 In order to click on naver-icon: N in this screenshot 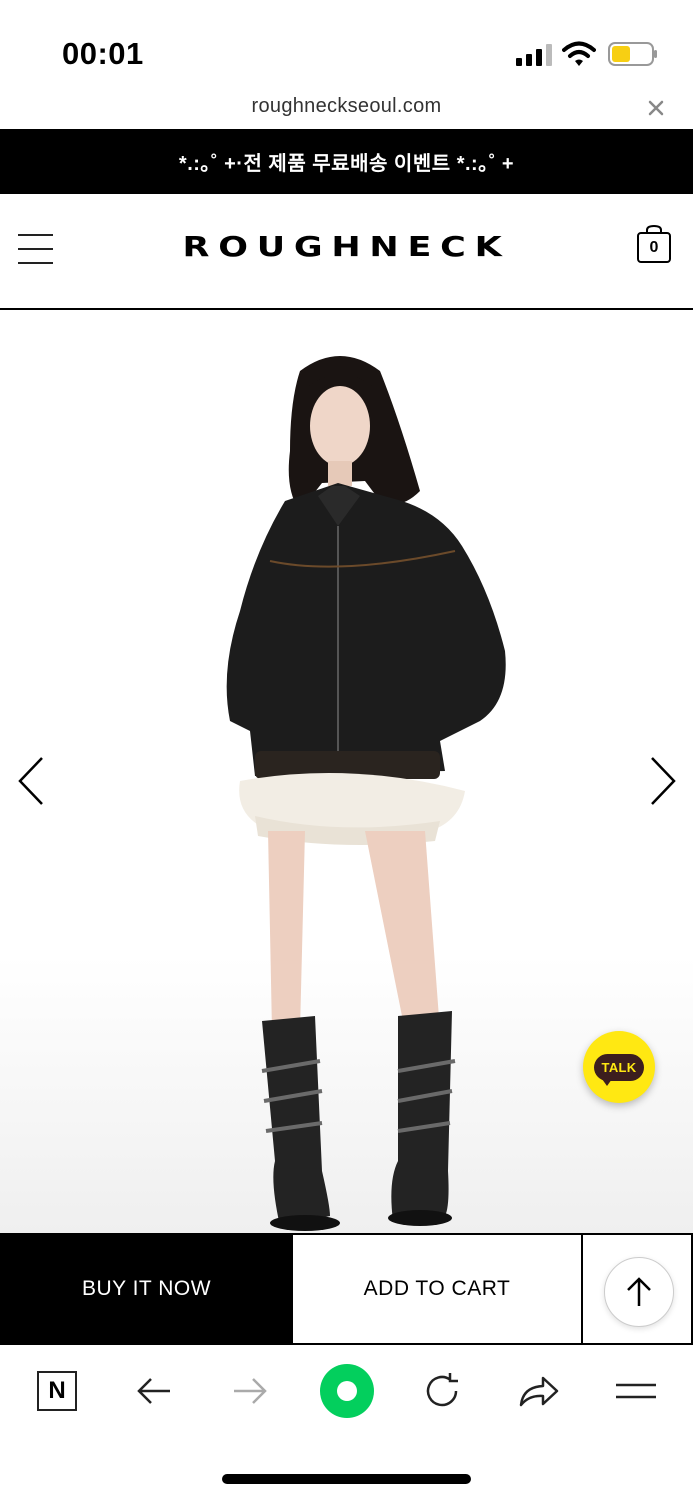, I will do `click(57, 1391)`.